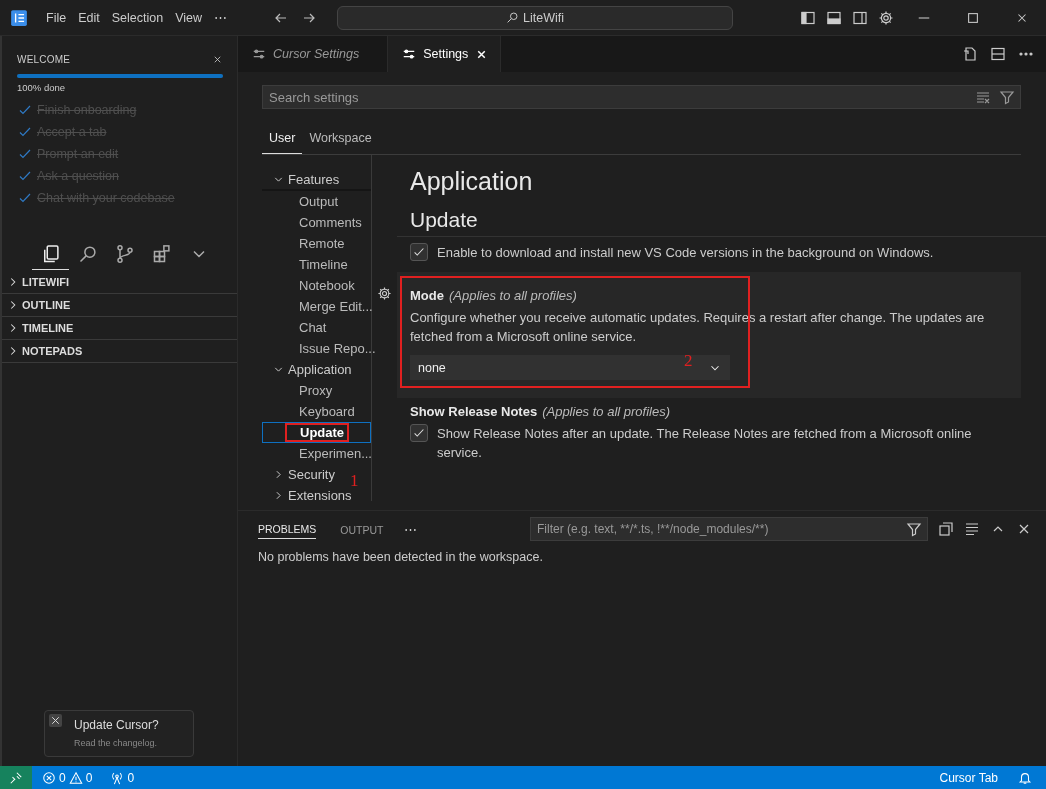  Describe the element at coordinates (137, 17) in the screenshot. I see `menu-item: Selection` at that location.